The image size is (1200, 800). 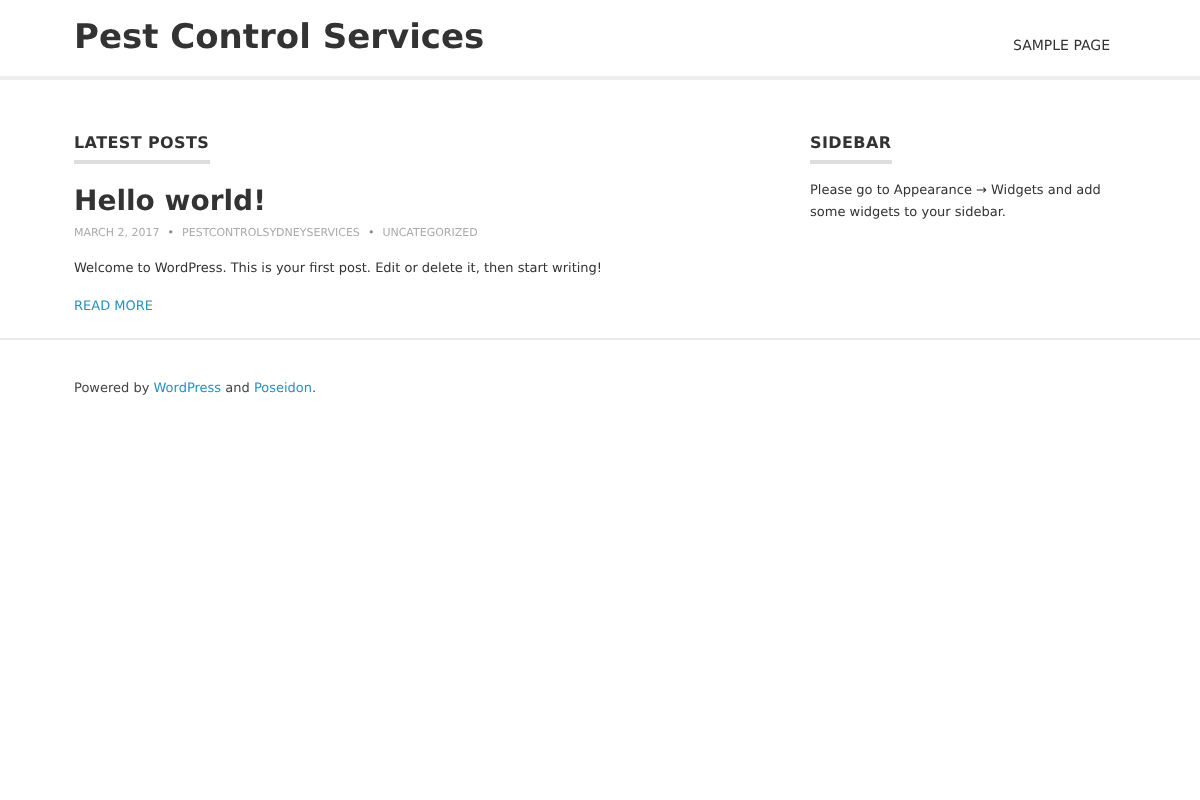 What do you see at coordinates (279, 38) in the screenshot?
I see `site-title: Pest Control Services` at bounding box center [279, 38].